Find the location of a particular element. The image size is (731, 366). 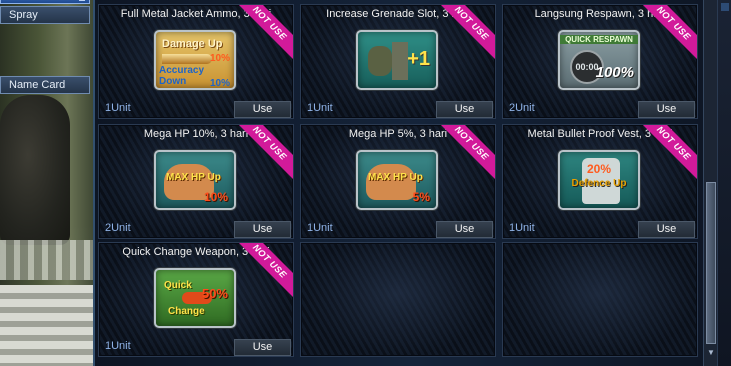

respawn-icon: QUICK RESPAWN 00:00 100% is located at coordinates (599, 60).